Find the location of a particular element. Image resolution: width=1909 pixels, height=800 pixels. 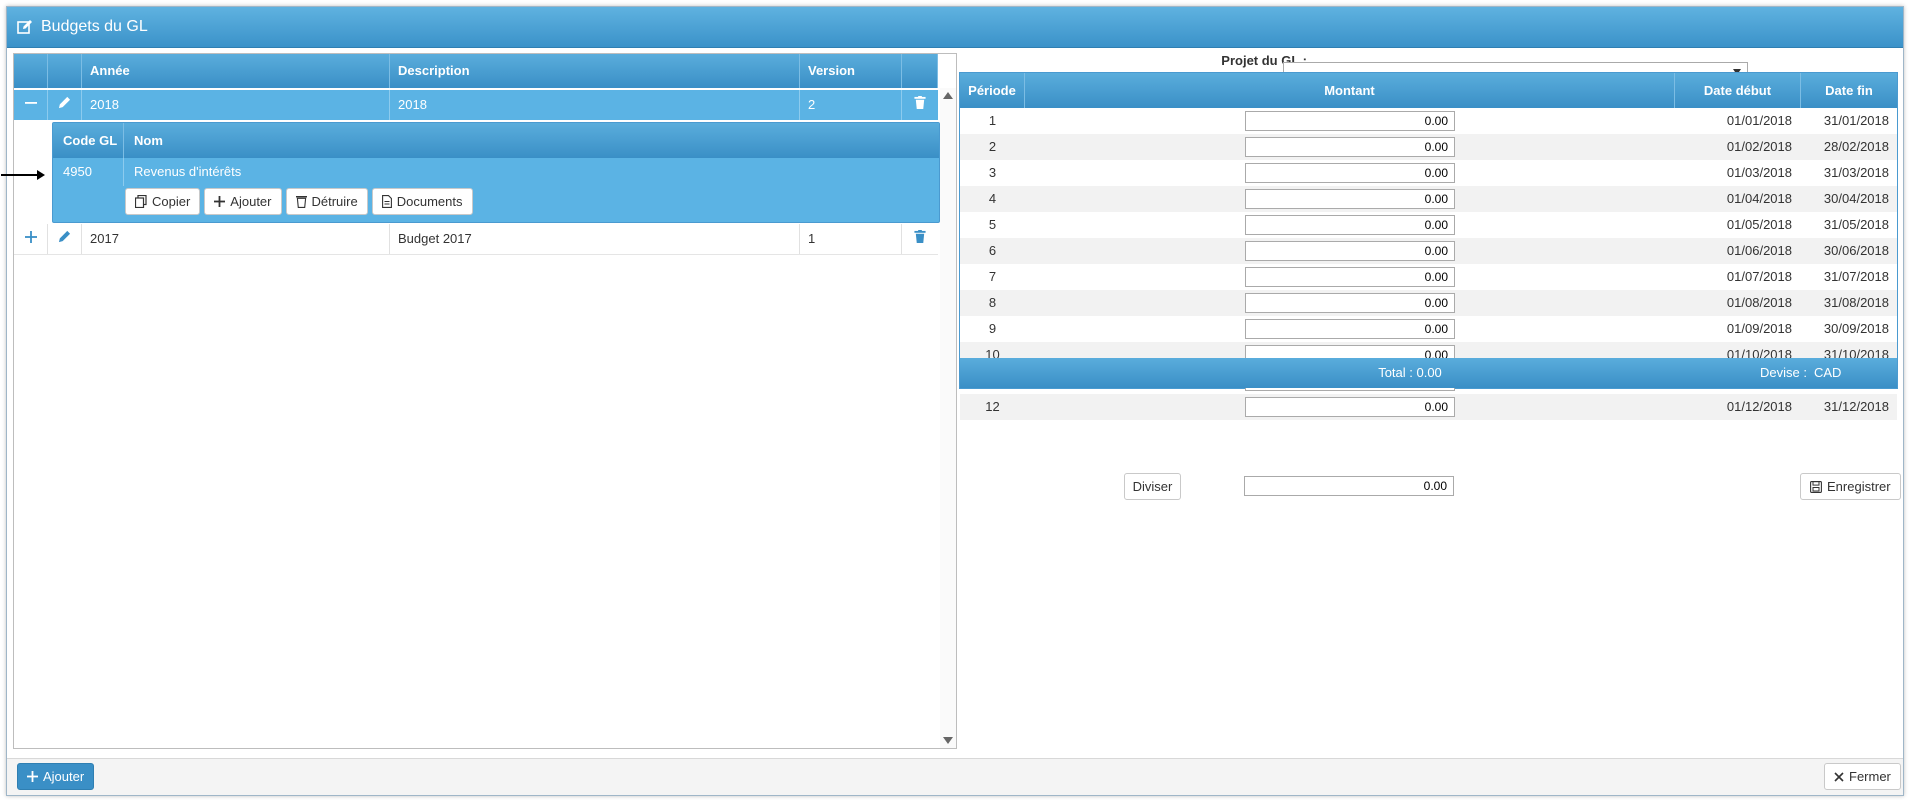

destroy-button: Détruire is located at coordinates (326, 201).